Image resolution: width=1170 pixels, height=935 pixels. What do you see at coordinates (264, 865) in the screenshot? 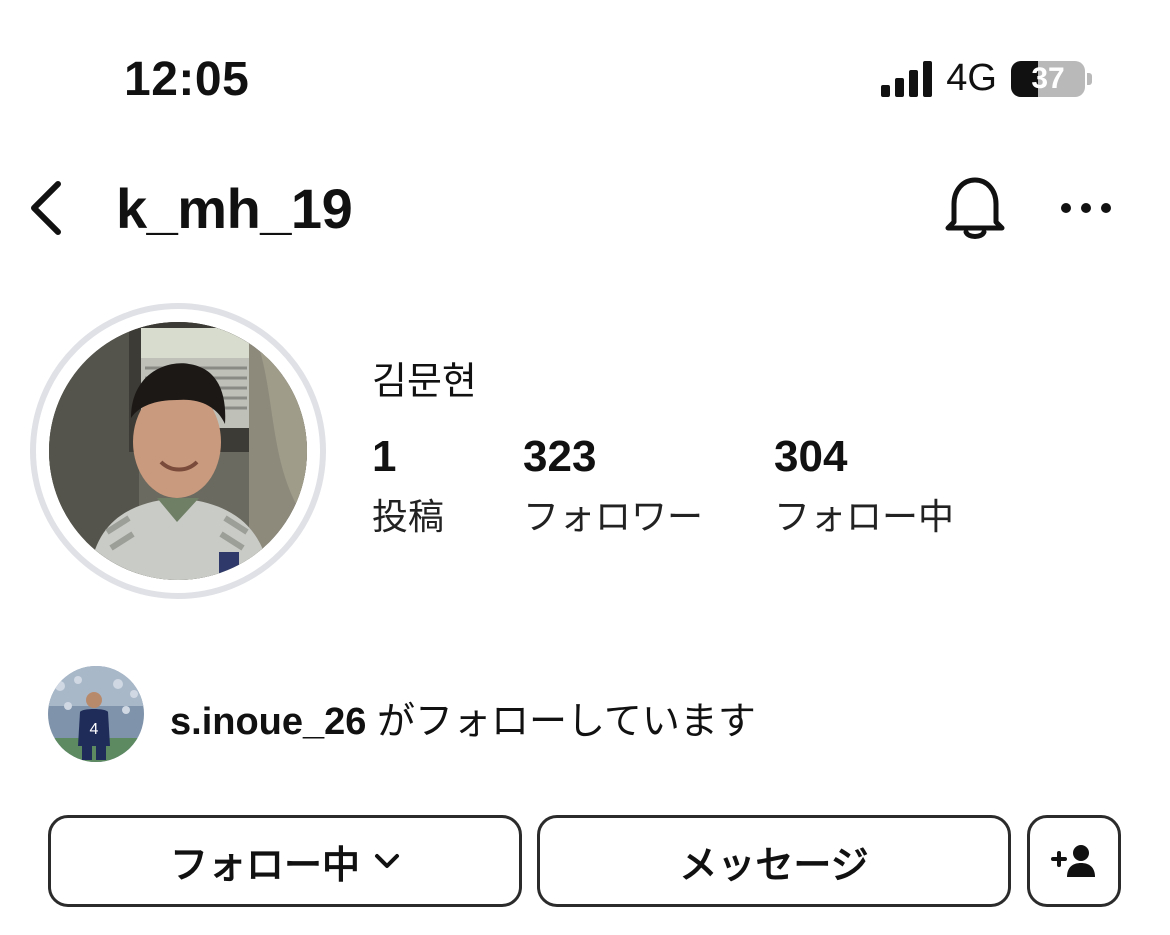
I see `following-button-label: フォロー中` at bounding box center [264, 865].